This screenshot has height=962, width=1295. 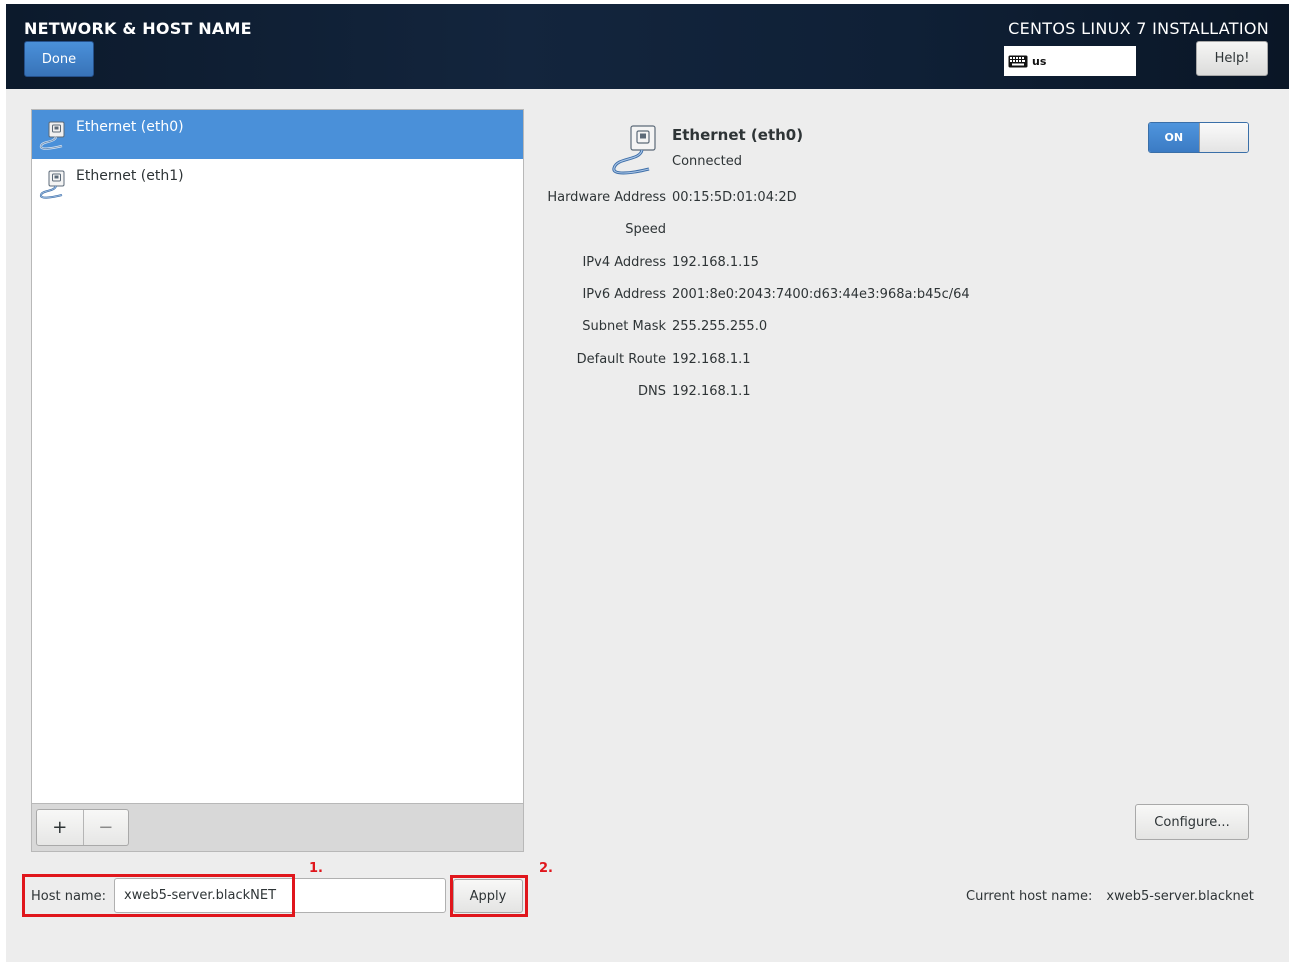 What do you see at coordinates (138, 28) in the screenshot?
I see `page-title: NETWORK & HOST NAME` at bounding box center [138, 28].